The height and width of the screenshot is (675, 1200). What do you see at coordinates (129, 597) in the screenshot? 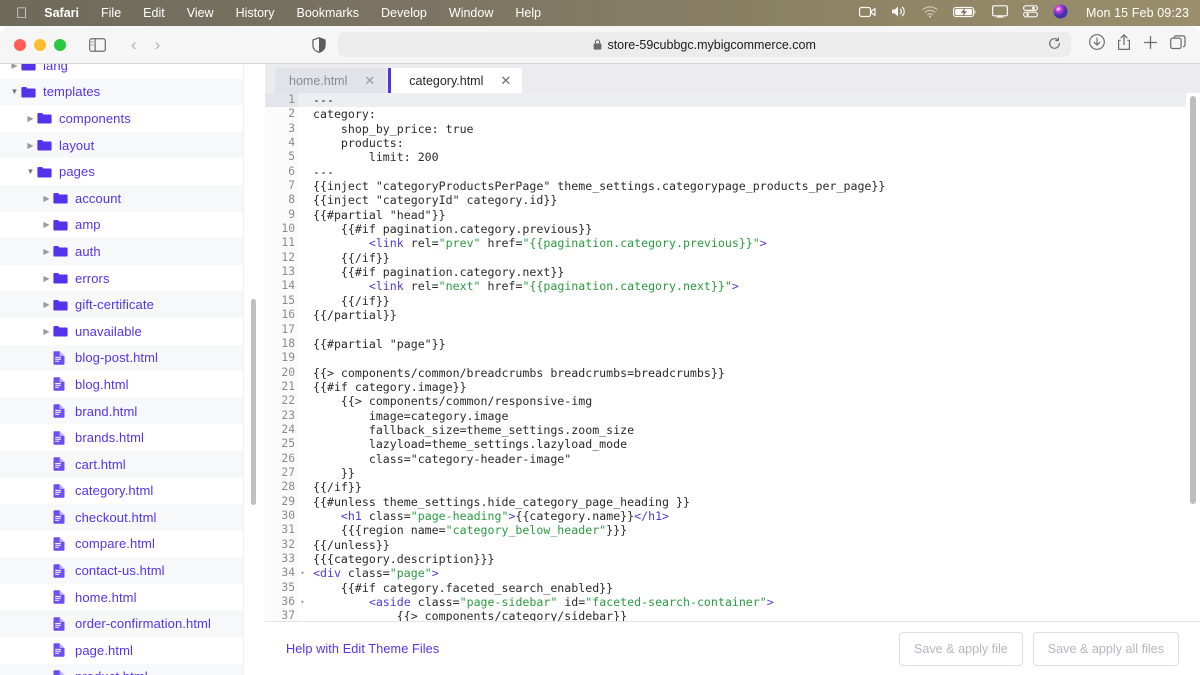
I see `tree-file-home-html: home.html` at bounding box center [129, 597].